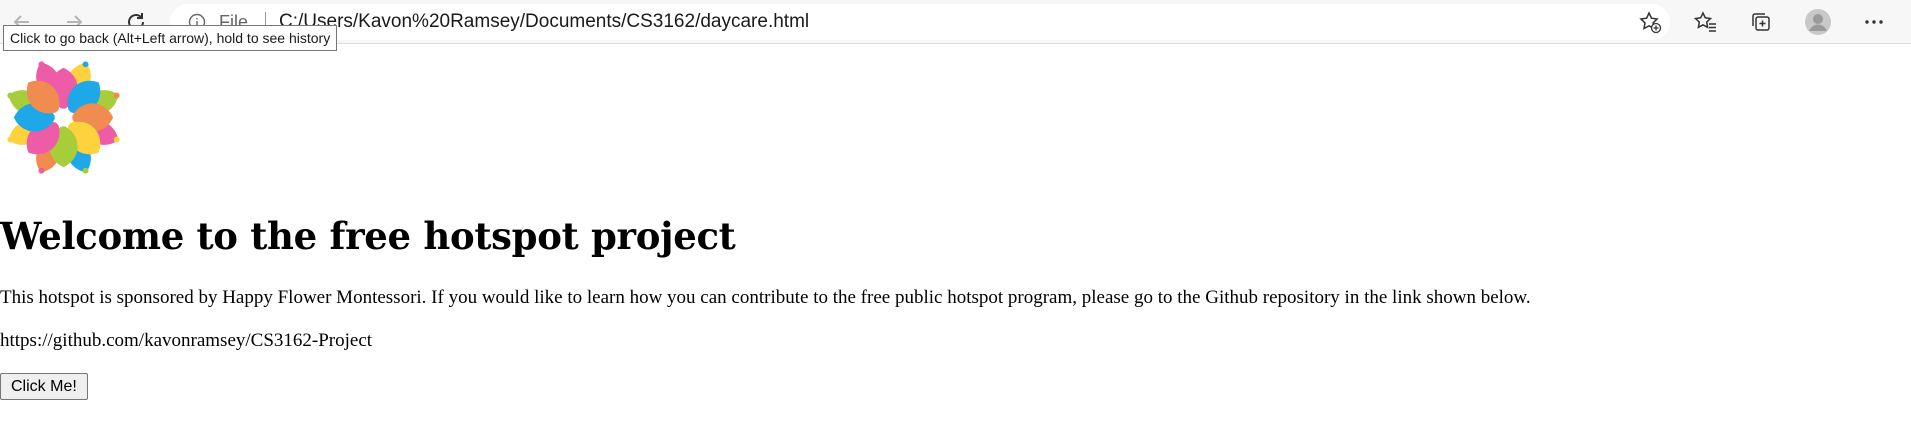 The image size is (1911, 422). I want to click on flower-logo, so click(63, 117).